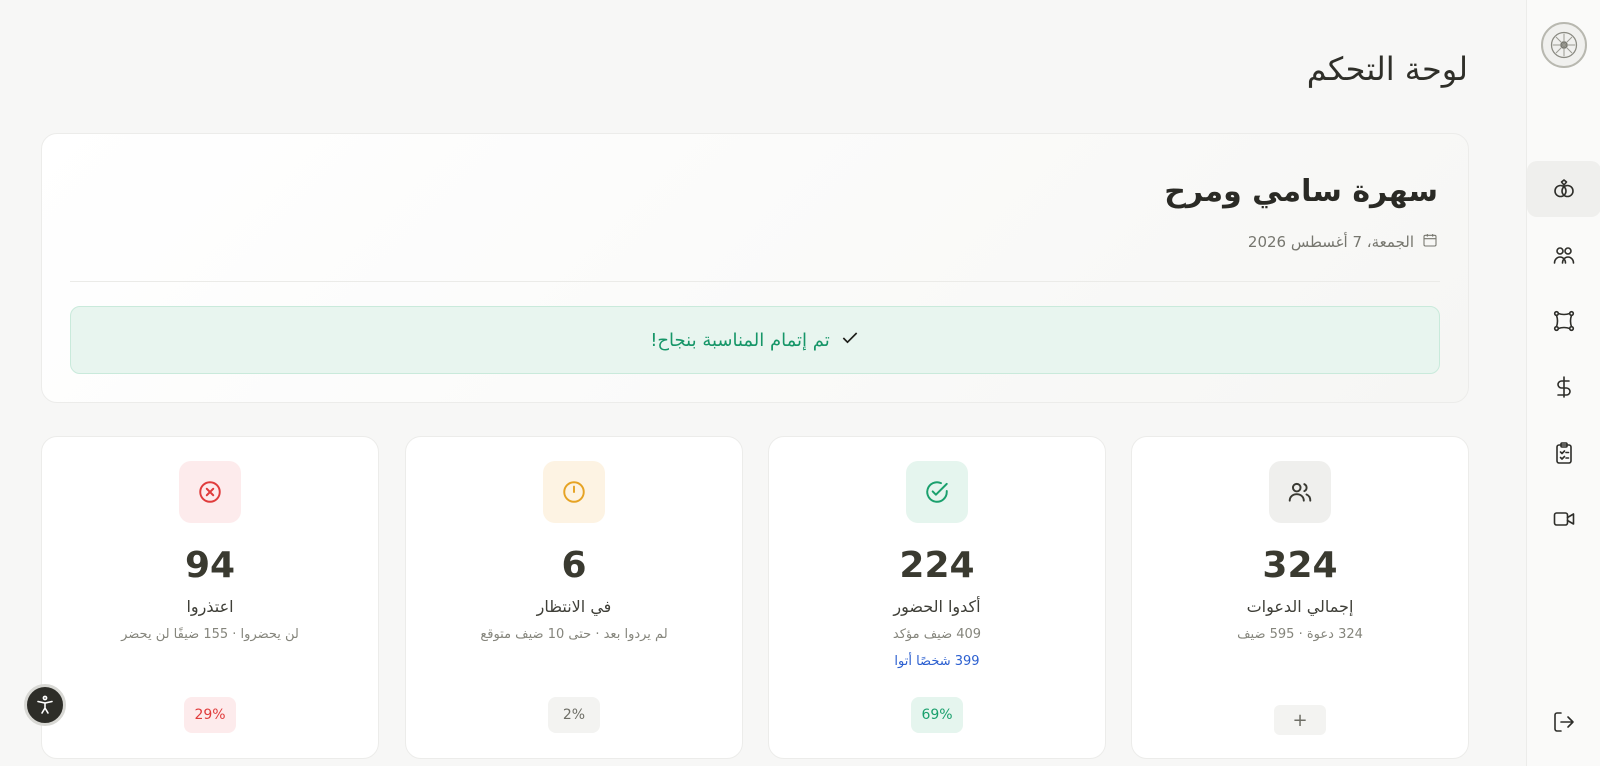 The image size is (1600, 766). I want to click on stat-sub: 324 دعوة · 595 ضيف, so click(1300, 634).